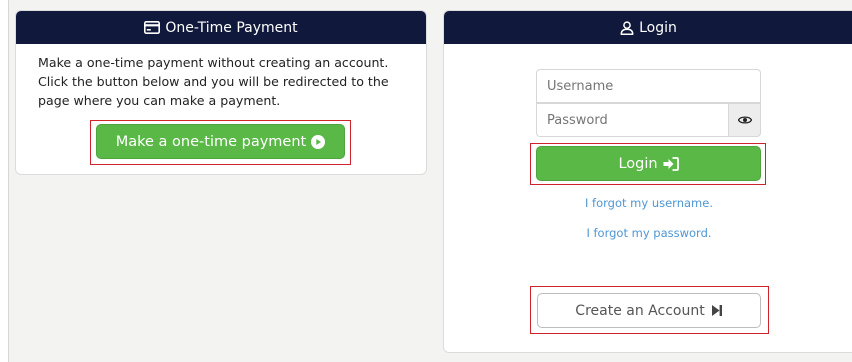  Describe the element at coordinates (716, 310) in the screenshot. I see `step-forward-icon` at that location.